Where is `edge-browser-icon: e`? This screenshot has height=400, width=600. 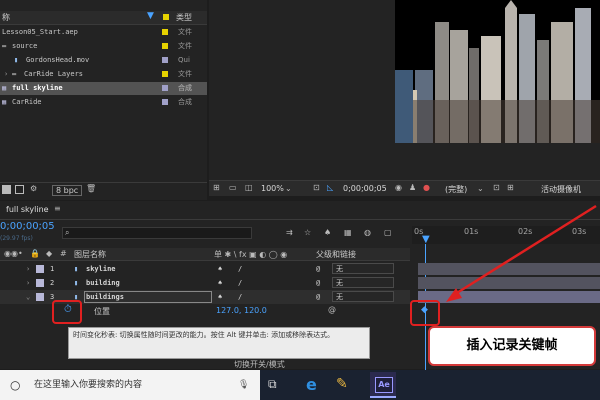
edge-browser-icon: e is located at coordinates (311, 384).